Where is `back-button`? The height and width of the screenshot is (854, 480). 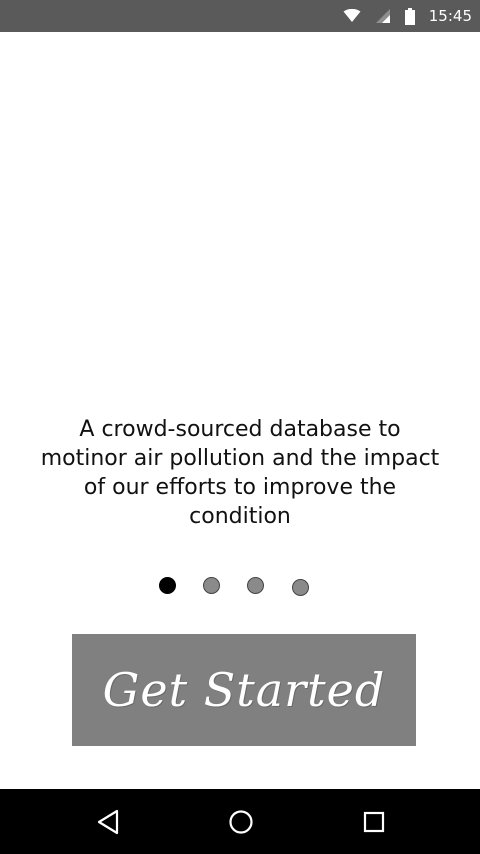
back-button is located at coordinates (108, 822).